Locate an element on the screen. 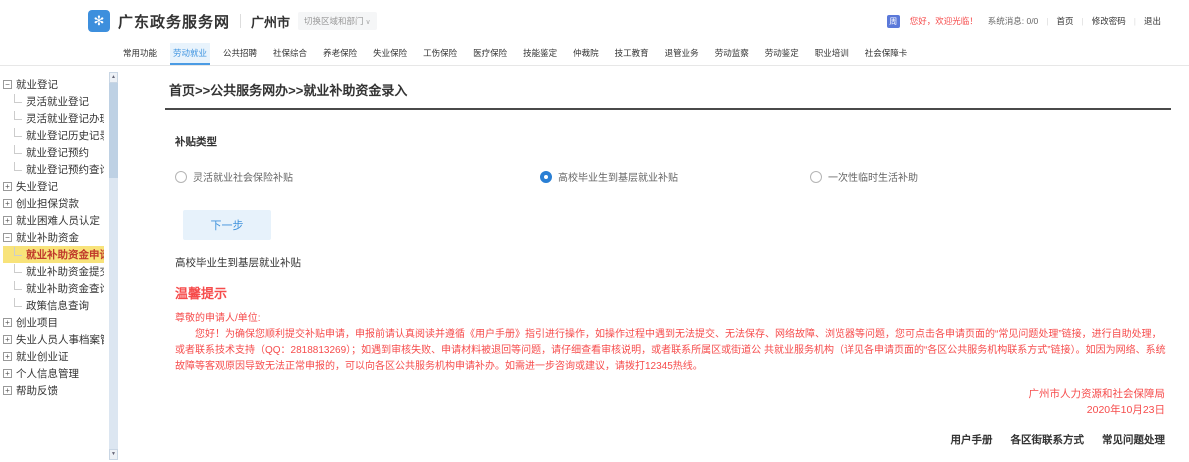 This screenshot has height=462, width=1189. sidebar-item: 就业补助资金提交 is located at coordinates (53, 271).